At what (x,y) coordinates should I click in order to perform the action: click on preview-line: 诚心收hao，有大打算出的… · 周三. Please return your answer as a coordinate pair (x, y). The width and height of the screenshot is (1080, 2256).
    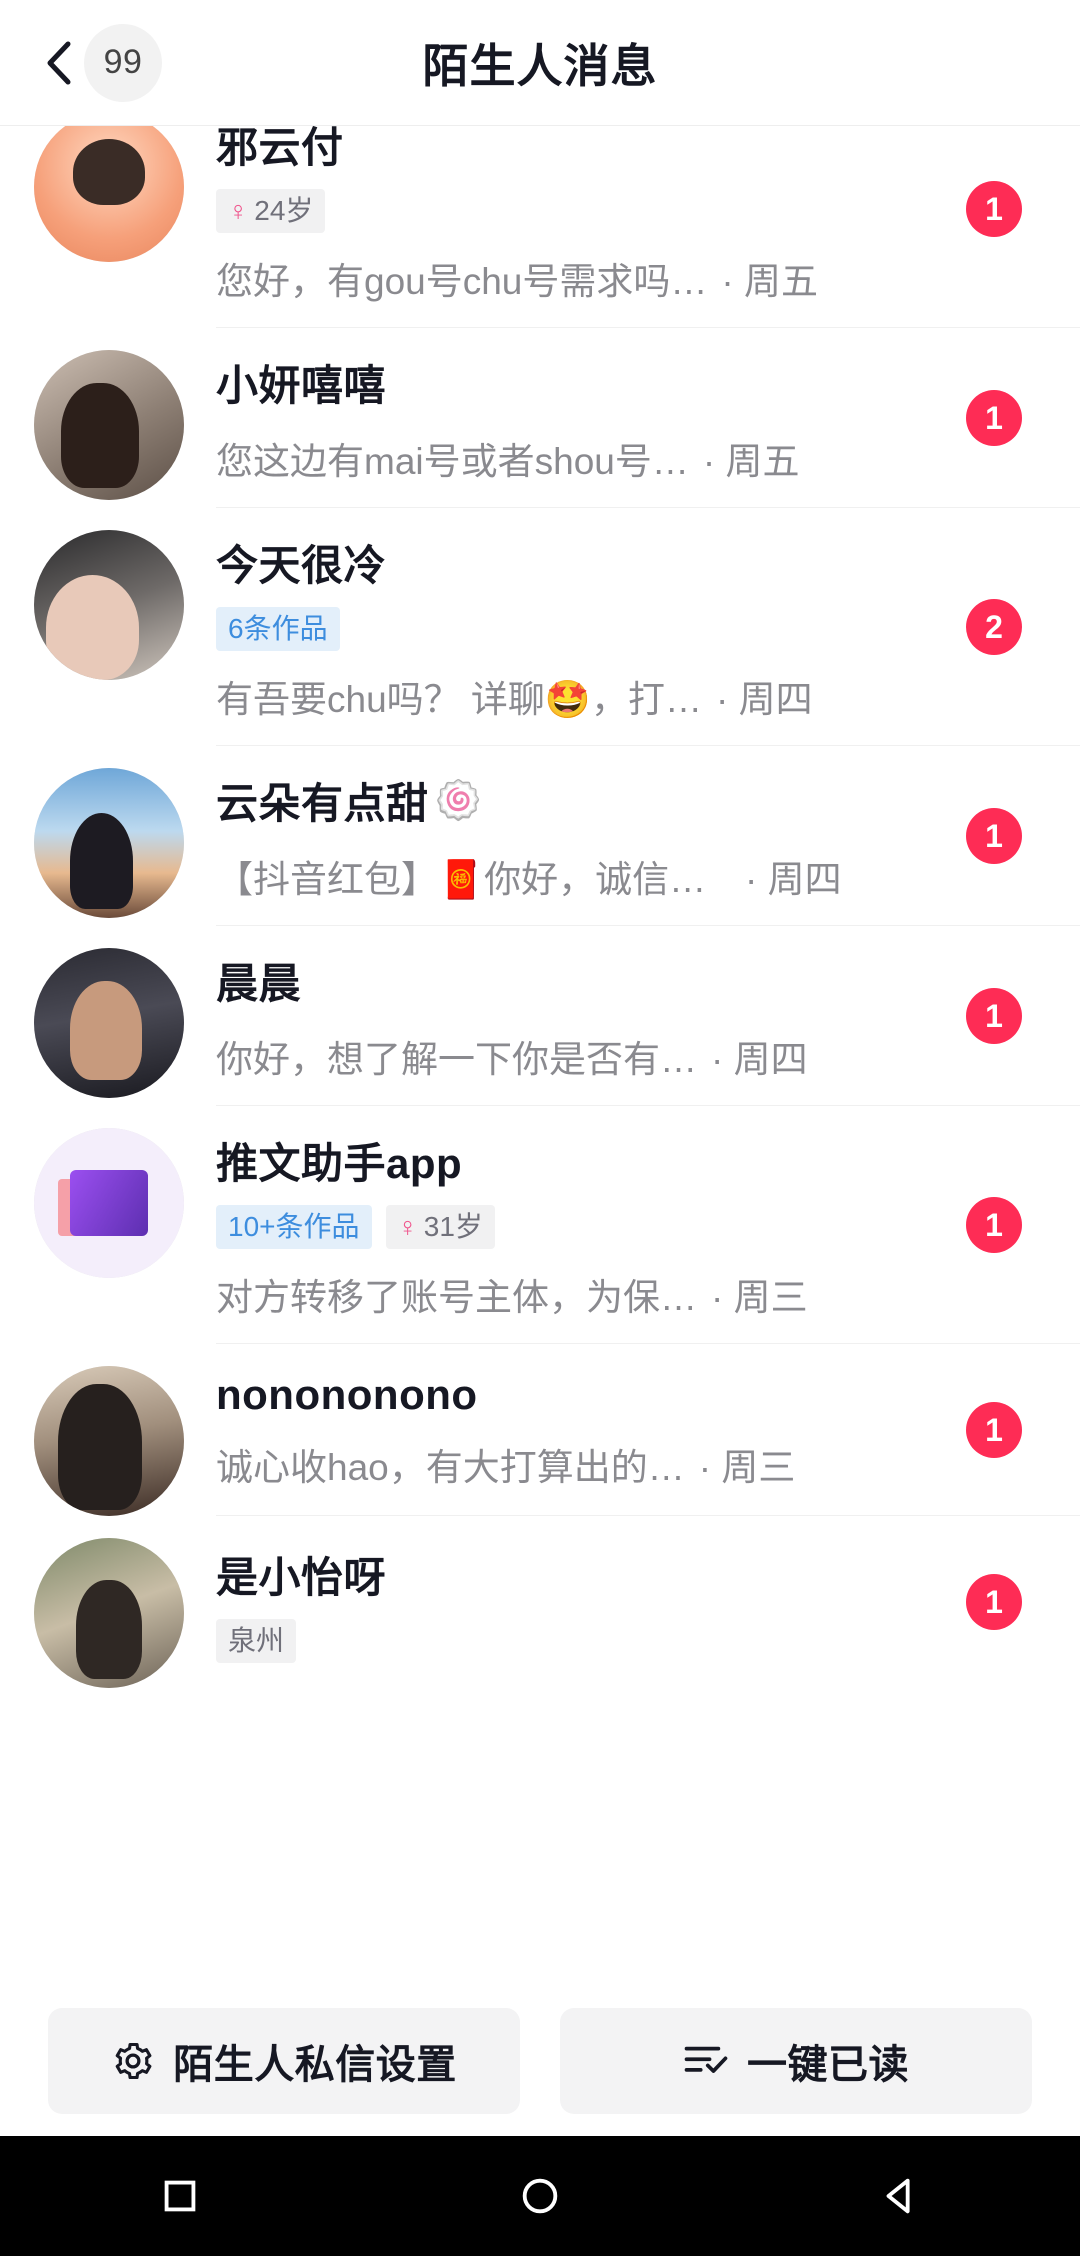
    Looking at the image, I should click on (578, 1464).